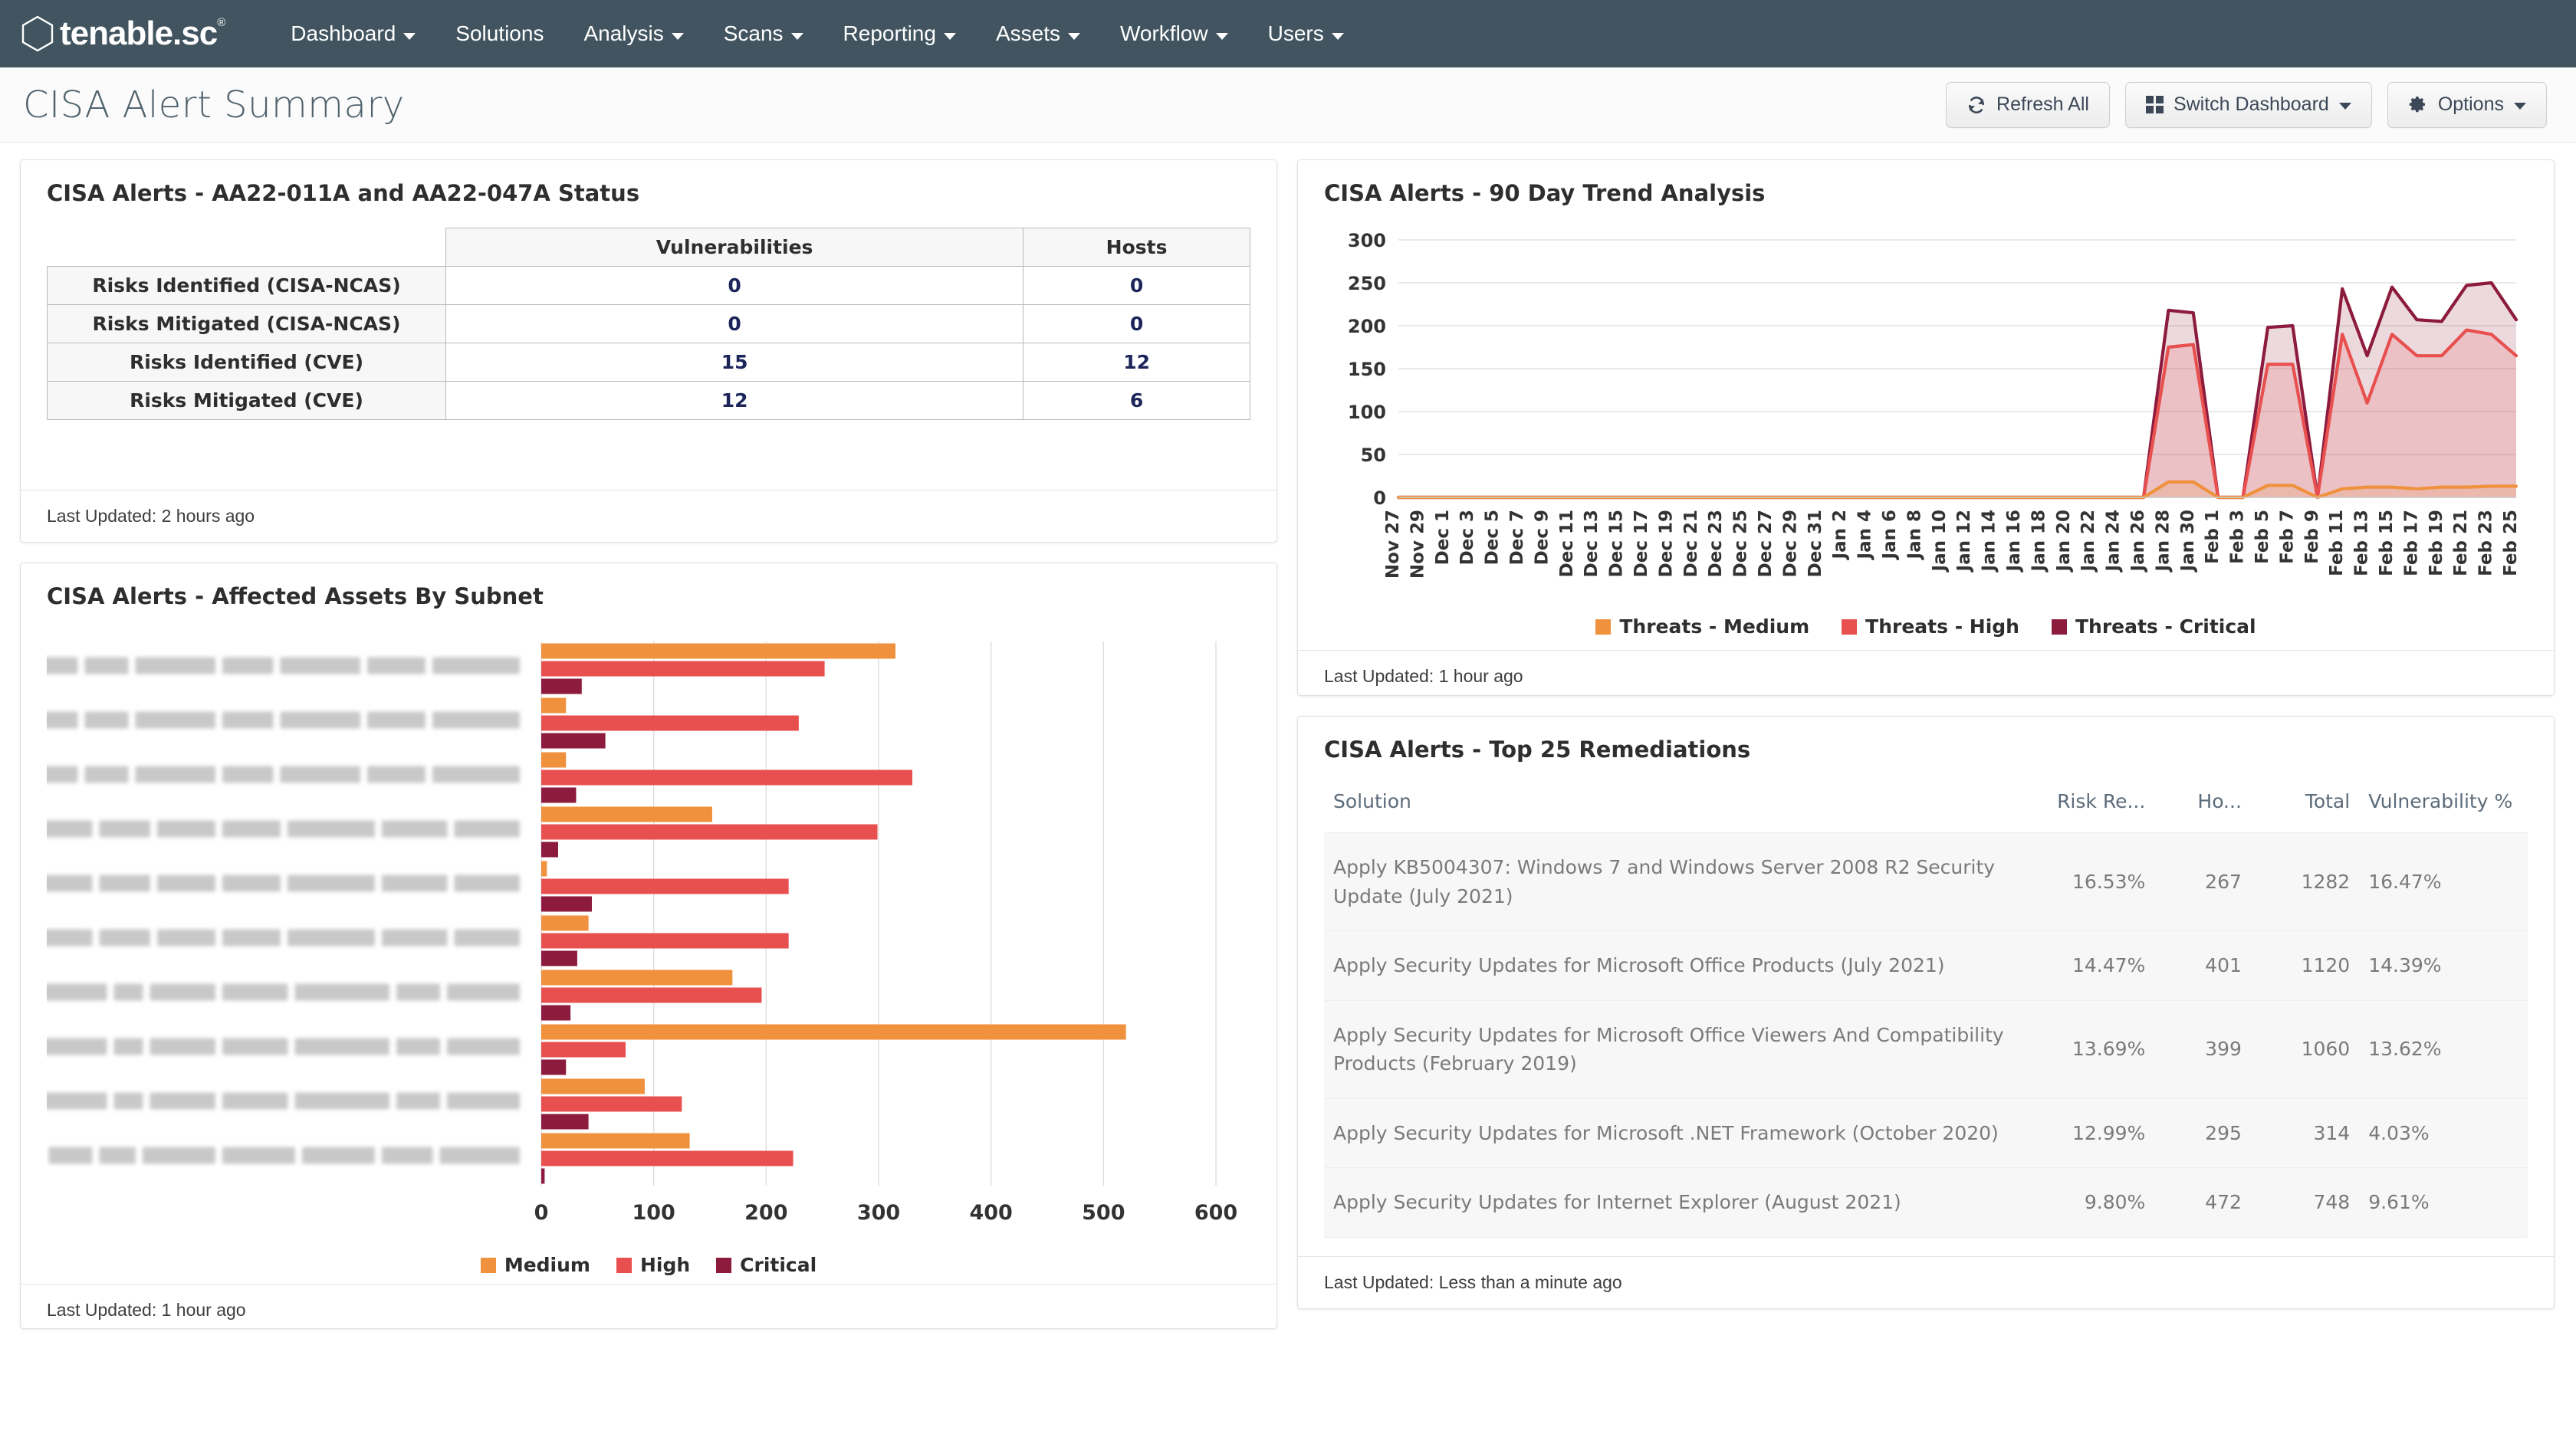  What do you see at coordinates (37, 33) in the screenshot?
I see `tenable-hexagon-icon` at bounding box center [37, 33].